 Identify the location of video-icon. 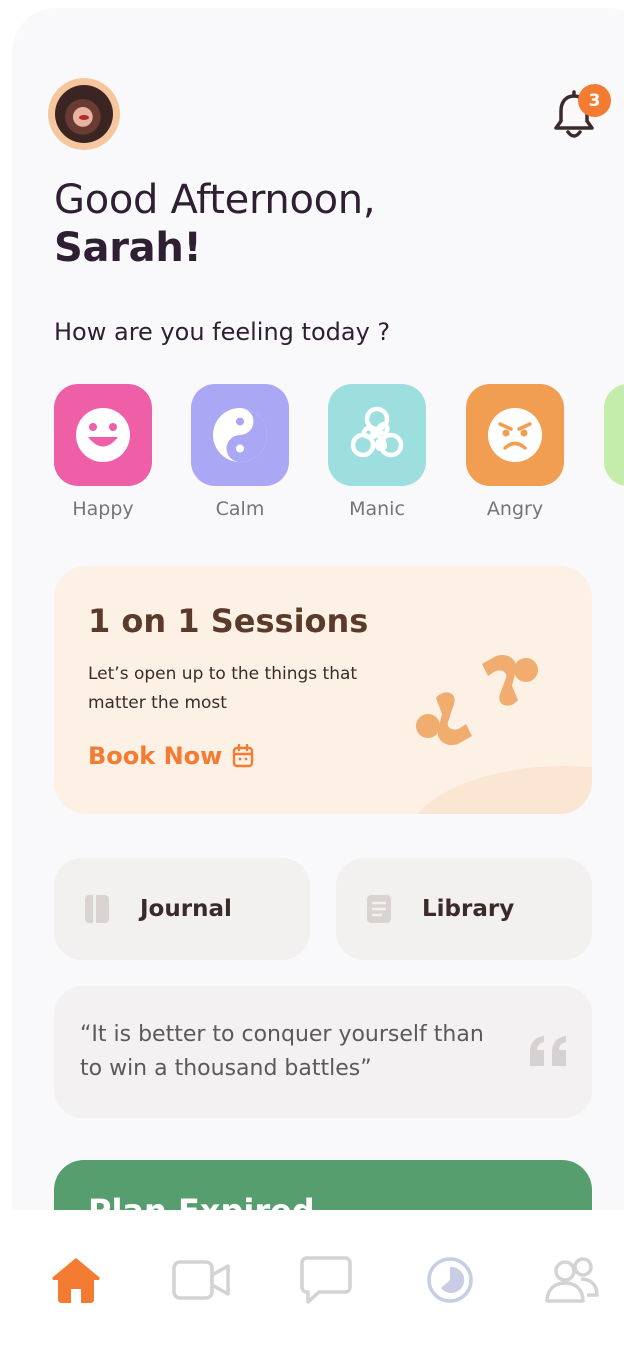
(201, 1280).